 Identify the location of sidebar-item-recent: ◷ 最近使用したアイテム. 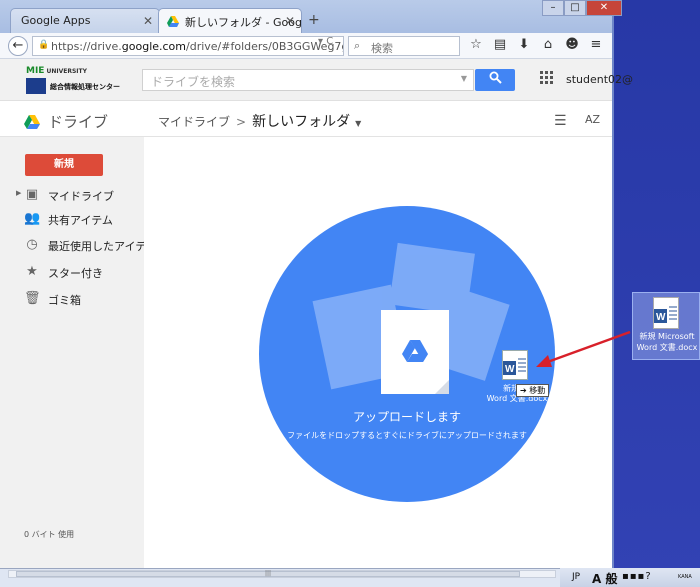
(78, 245).